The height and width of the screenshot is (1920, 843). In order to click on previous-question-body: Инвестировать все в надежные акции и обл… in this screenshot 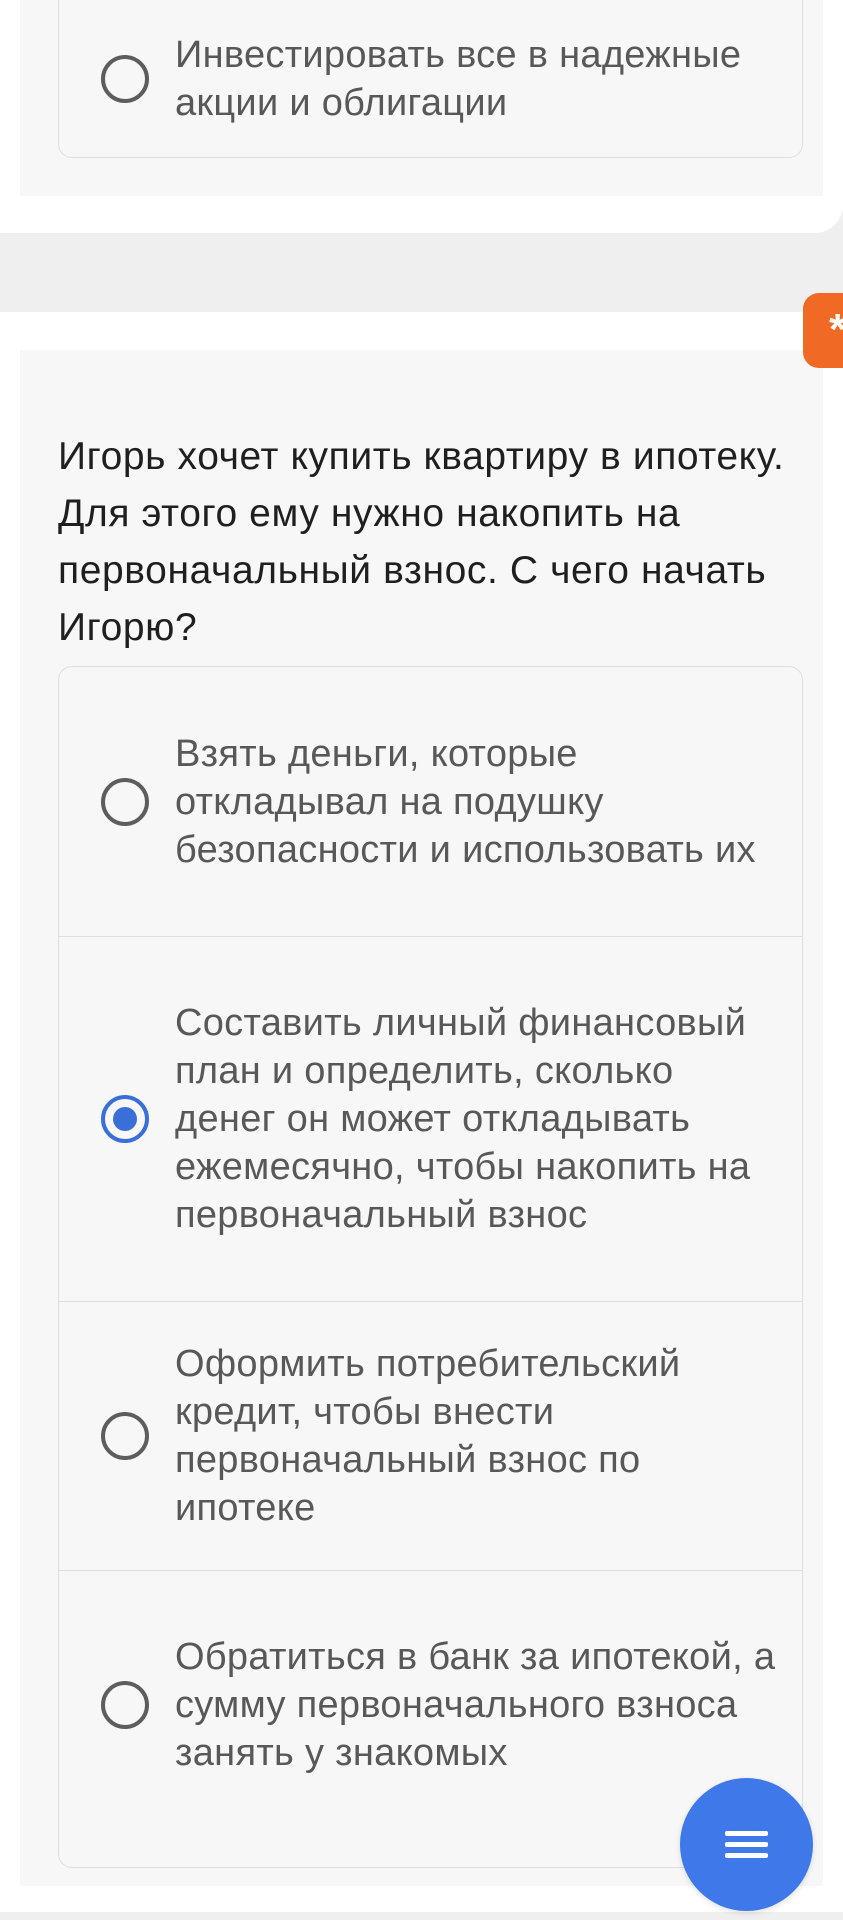, I will do `click(421, 98)`.